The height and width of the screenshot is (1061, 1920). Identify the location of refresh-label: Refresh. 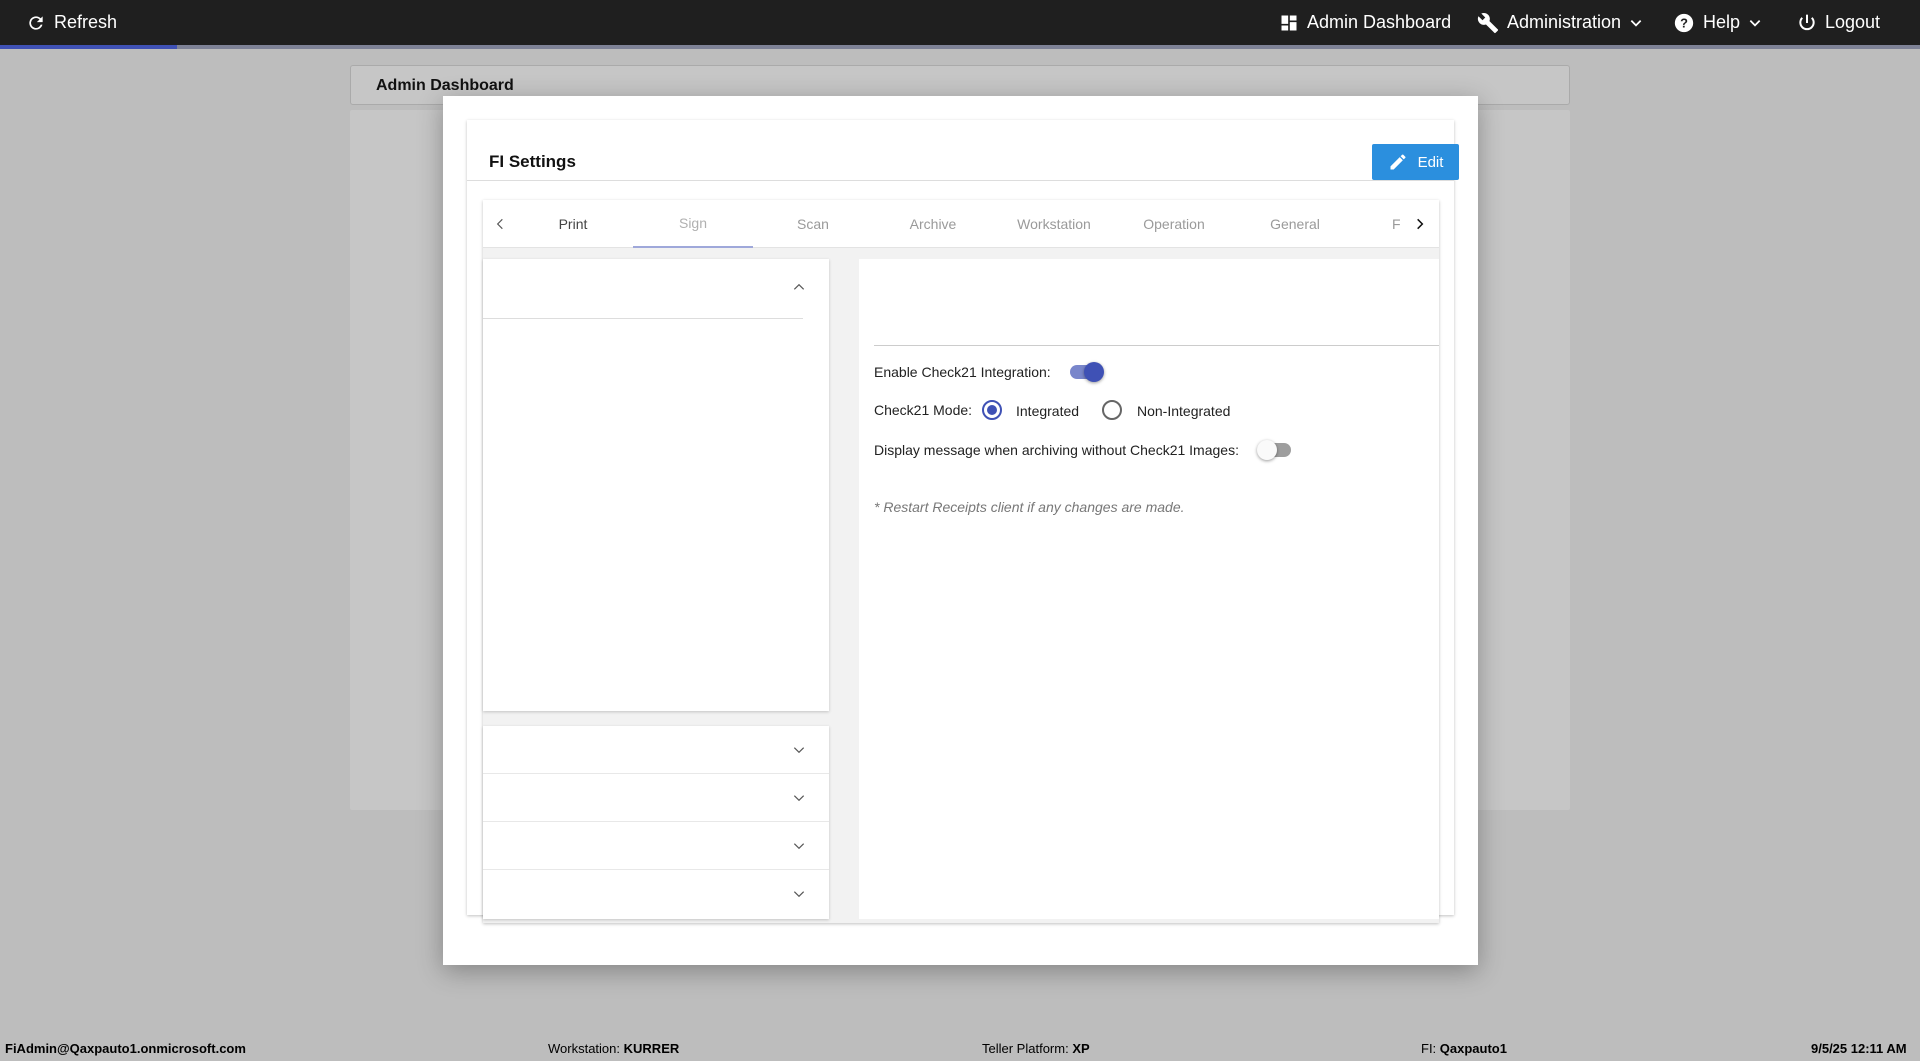
(86, 22).